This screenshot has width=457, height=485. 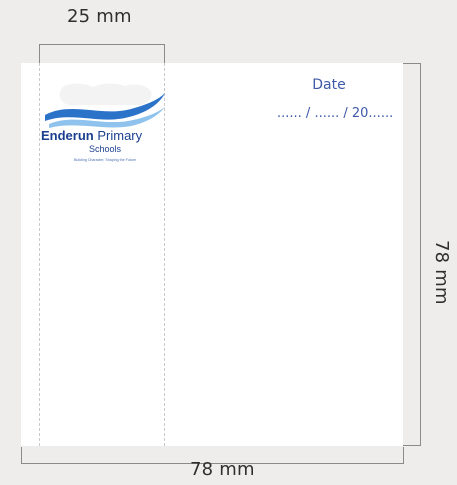 What do you see at coordinates (411, 63) in the screenshot?
I see `right-dimension-tick-top` at bounding box center [411, 63].